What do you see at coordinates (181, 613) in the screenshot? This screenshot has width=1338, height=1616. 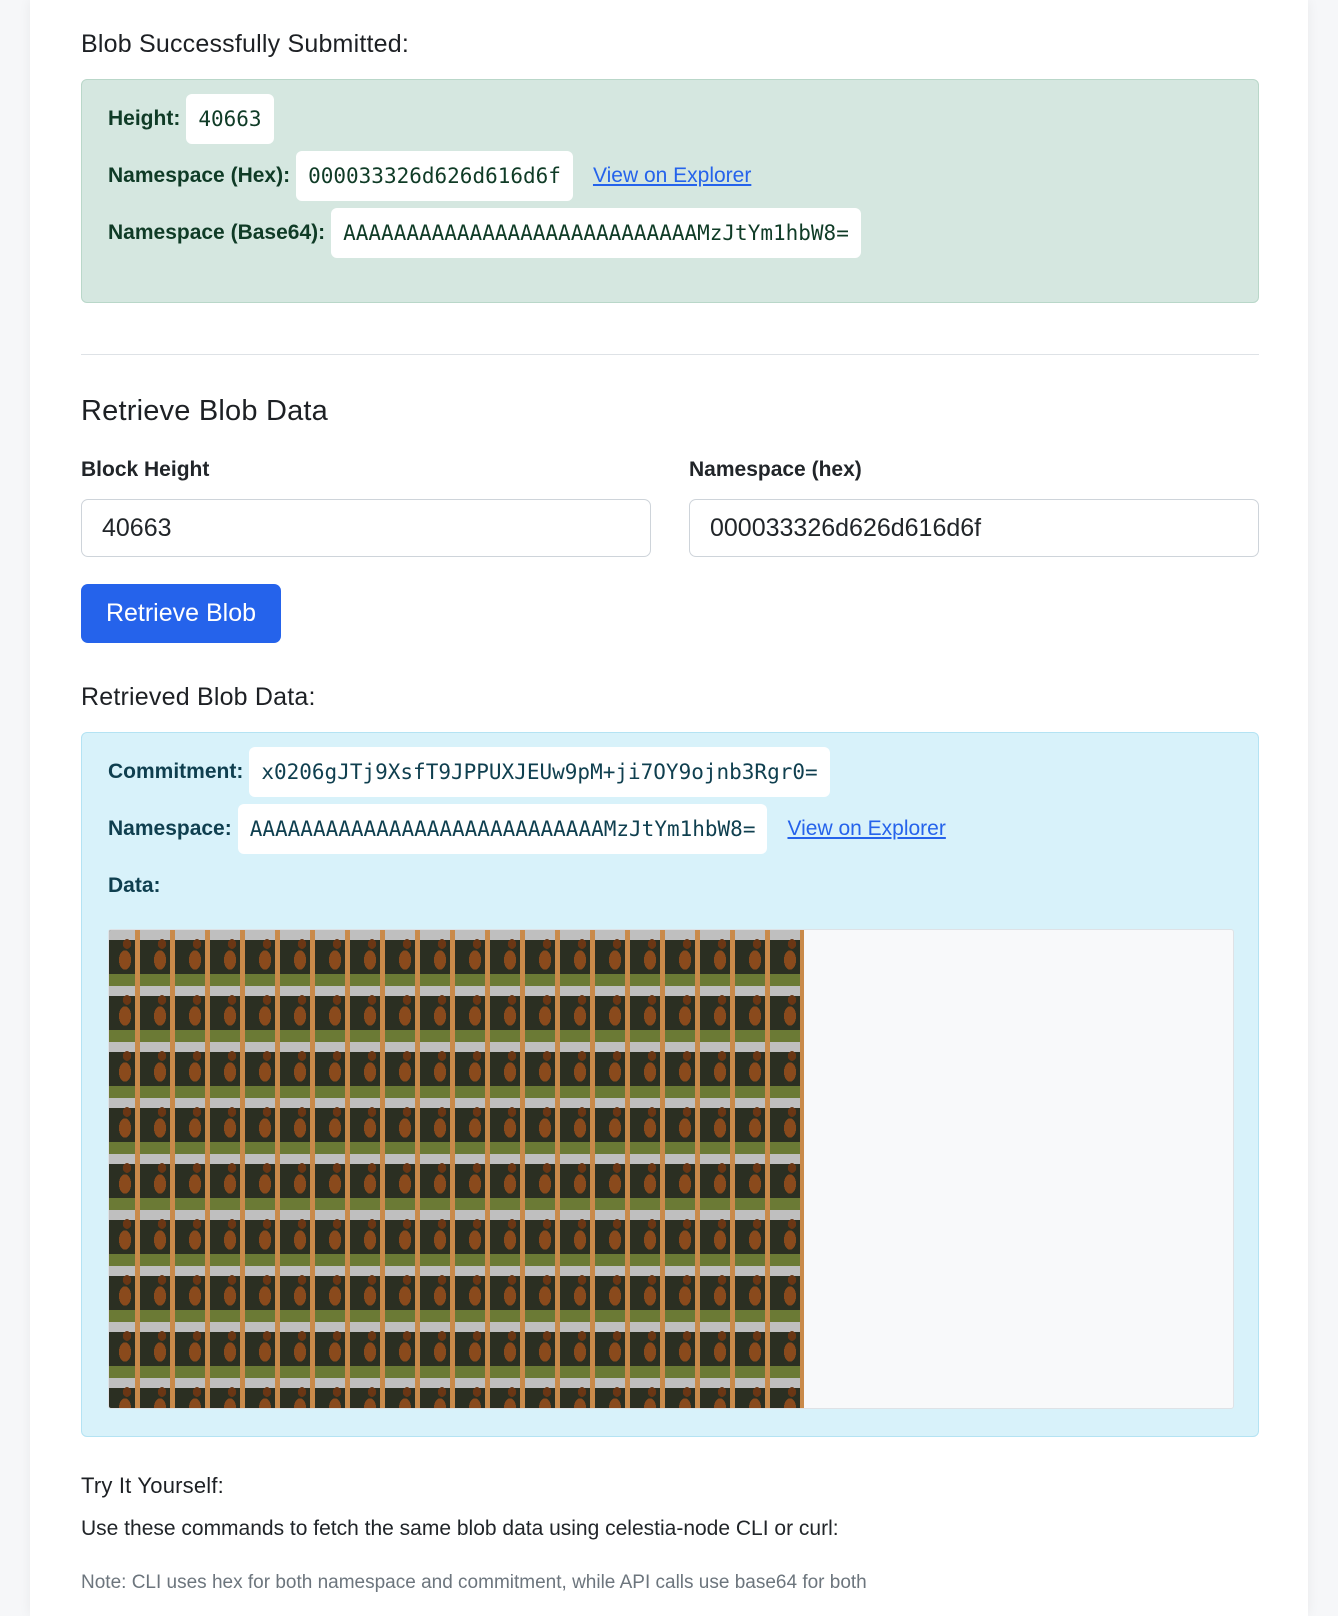 I see `retrieve-blob-button: Retrieve Blob` at bounding box center [181, 613].